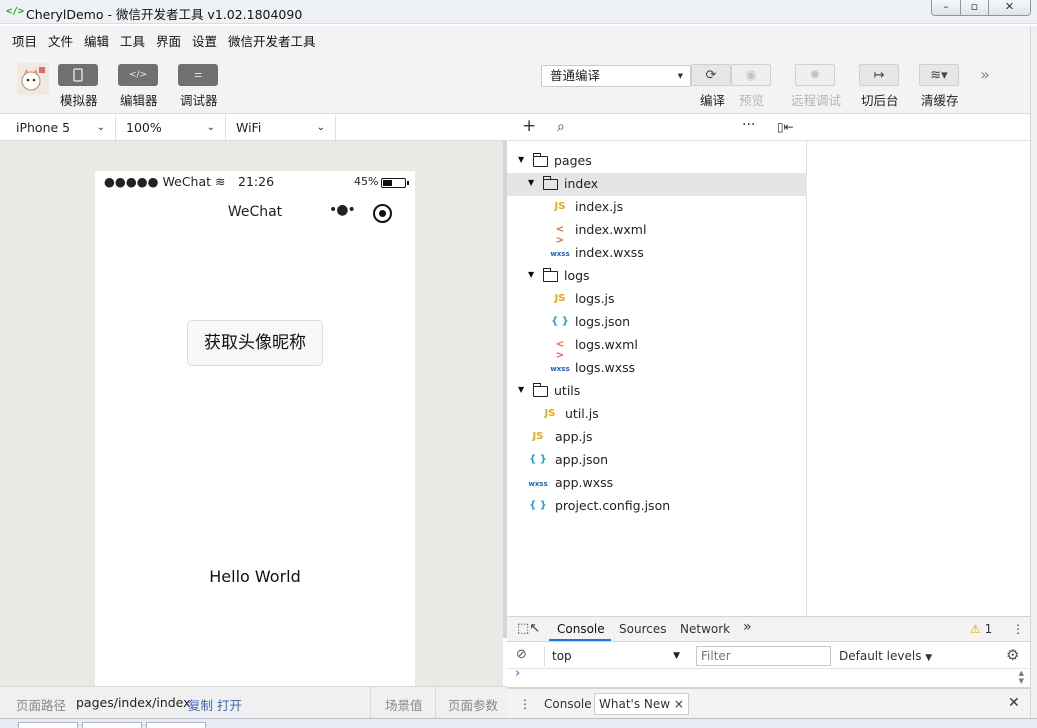  I want to click on folder-icon, so click(540, 160).